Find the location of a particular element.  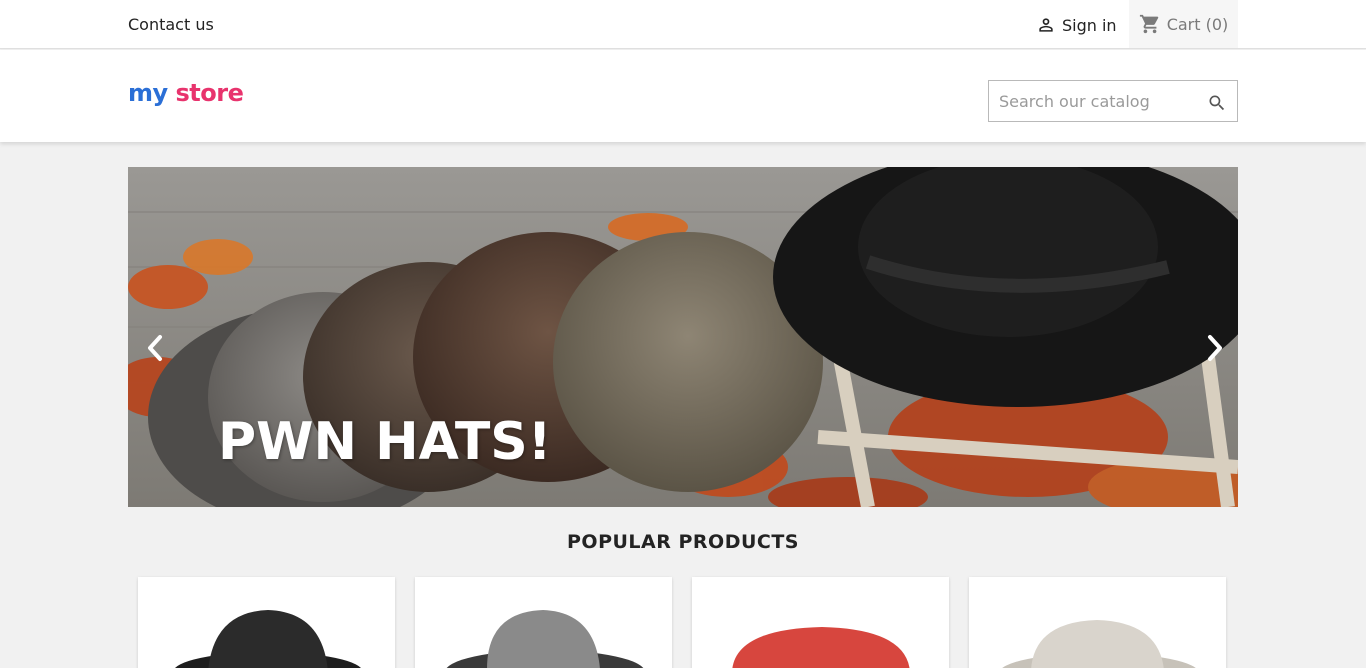

store-logo: my store is located at coordinates (186, 93).